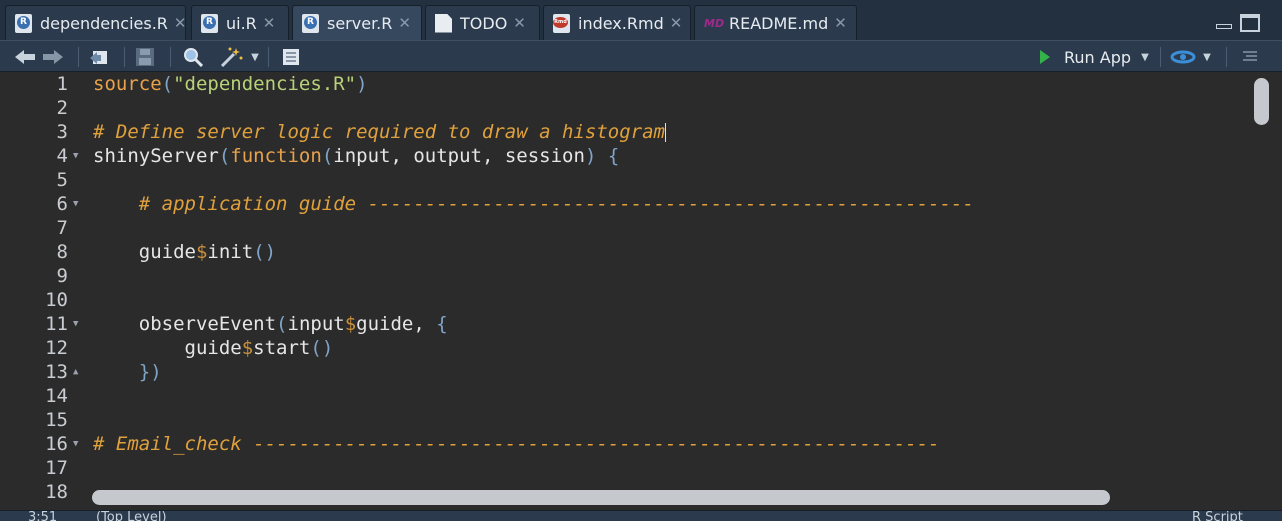 Image resolution: width=1282 pixels, height=521 pixels. What do you see at coordinates (561, 23) in the screenshot?
I see `rmd-file-icon` at bounding box center [561, 23].